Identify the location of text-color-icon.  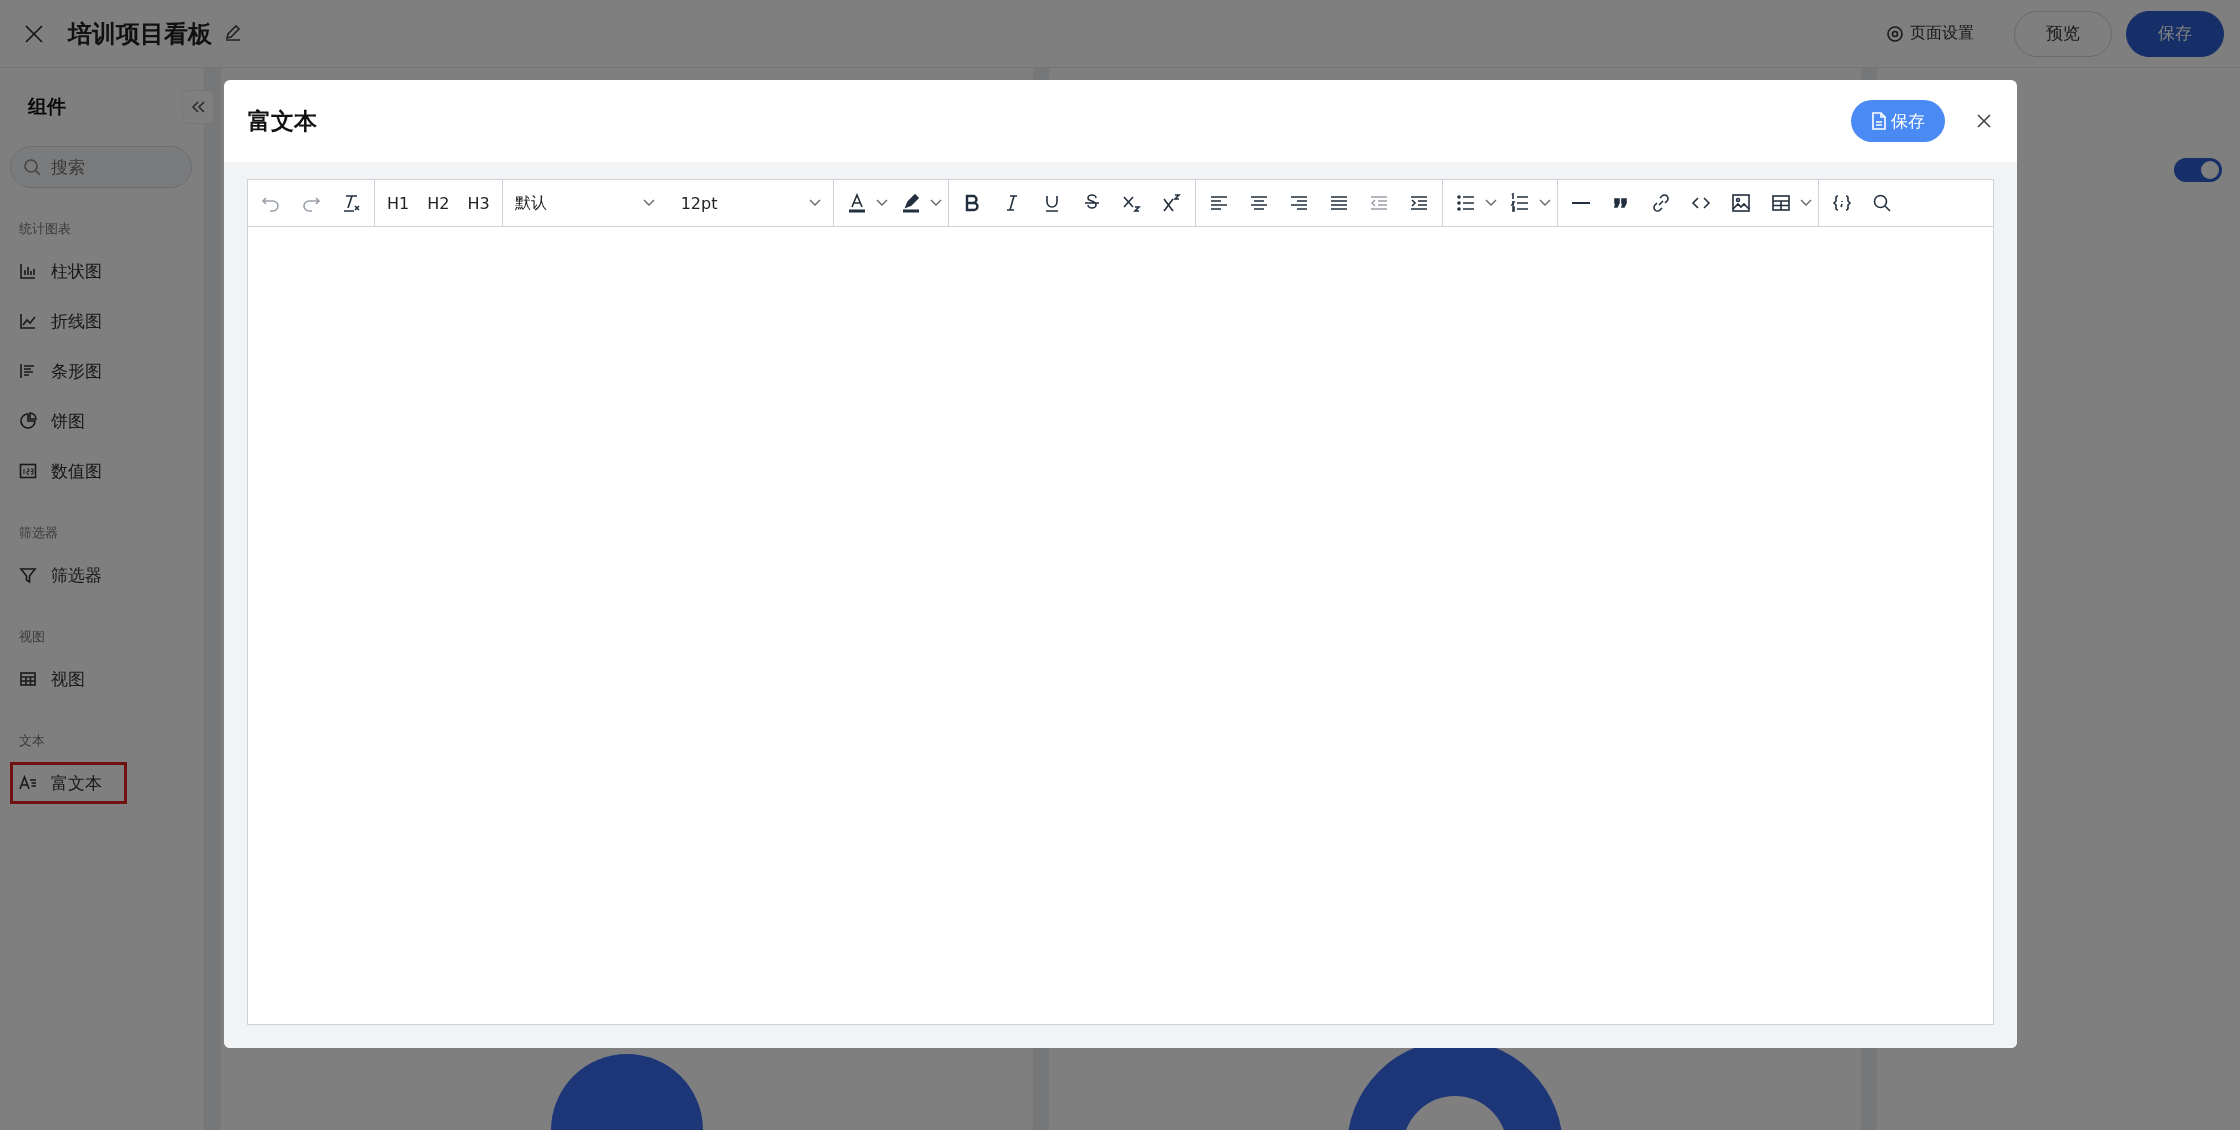
(856, 203).